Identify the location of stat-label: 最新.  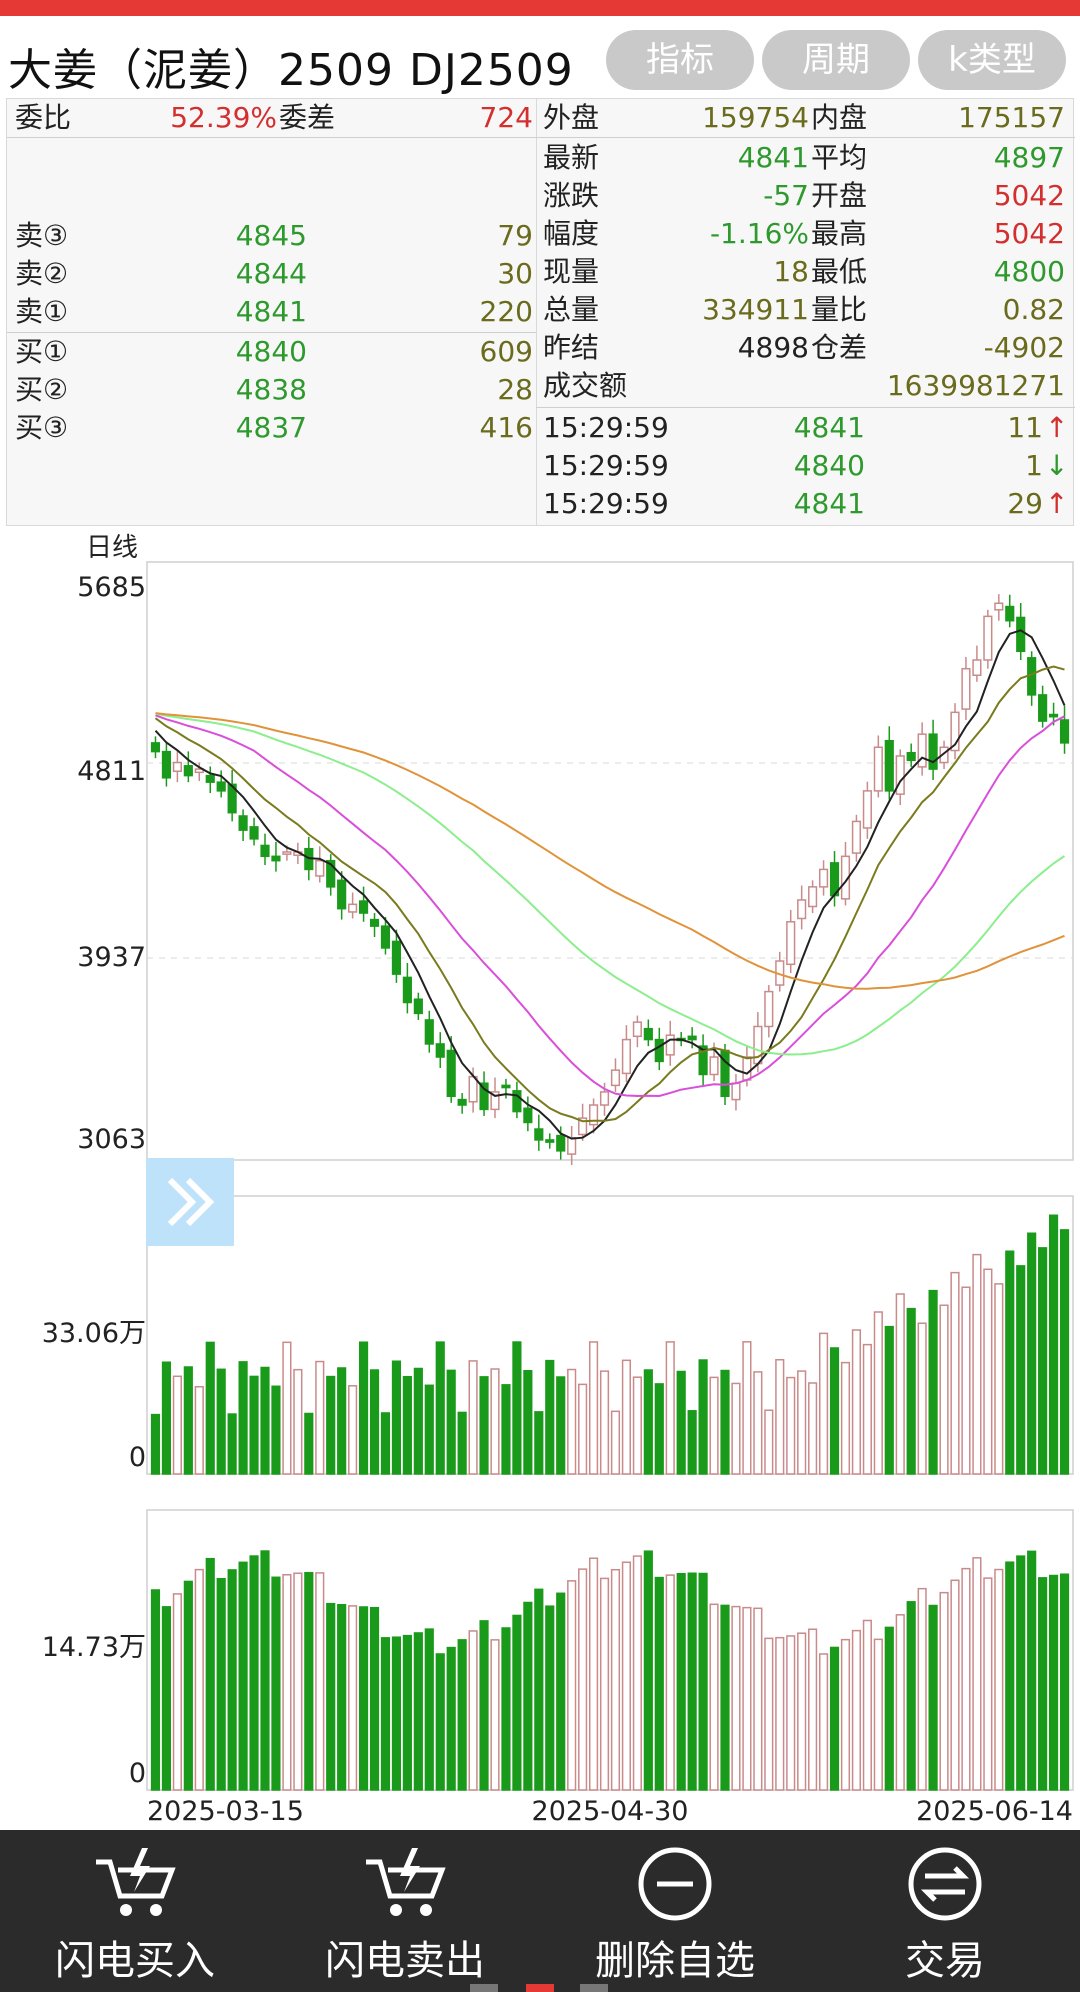
(571, 157).